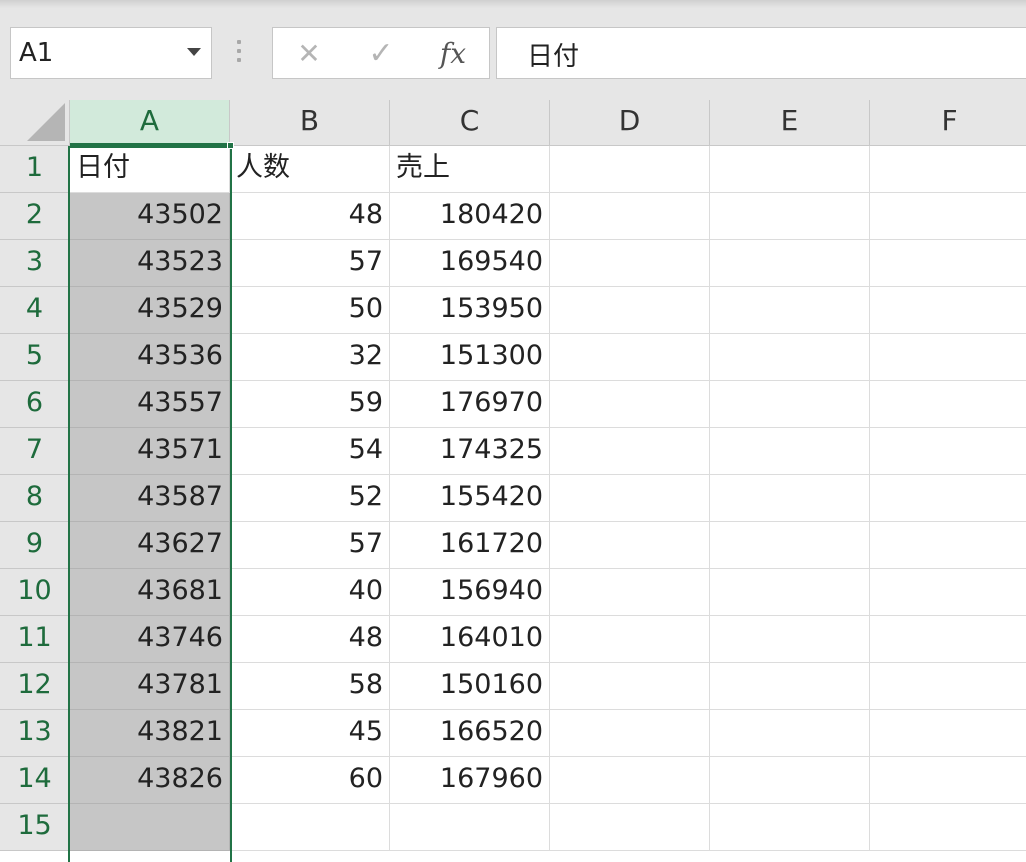 This screenshot has height=862, width=1026. I want to click on cell-b14: 60, so click(310, 780).